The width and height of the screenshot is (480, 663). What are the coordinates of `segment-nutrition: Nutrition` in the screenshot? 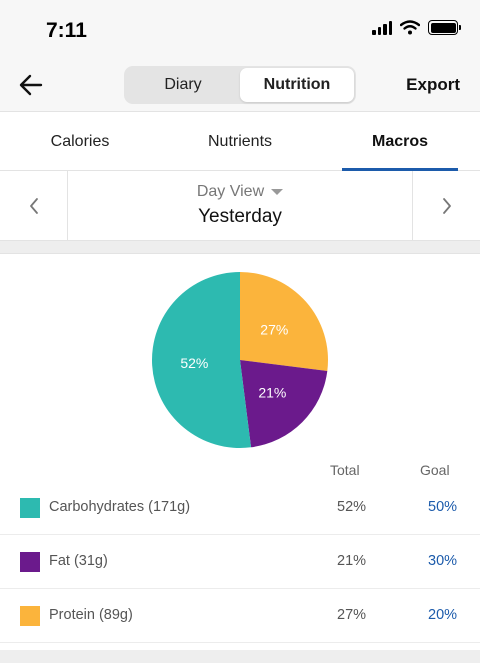 It's located at (297, 85).